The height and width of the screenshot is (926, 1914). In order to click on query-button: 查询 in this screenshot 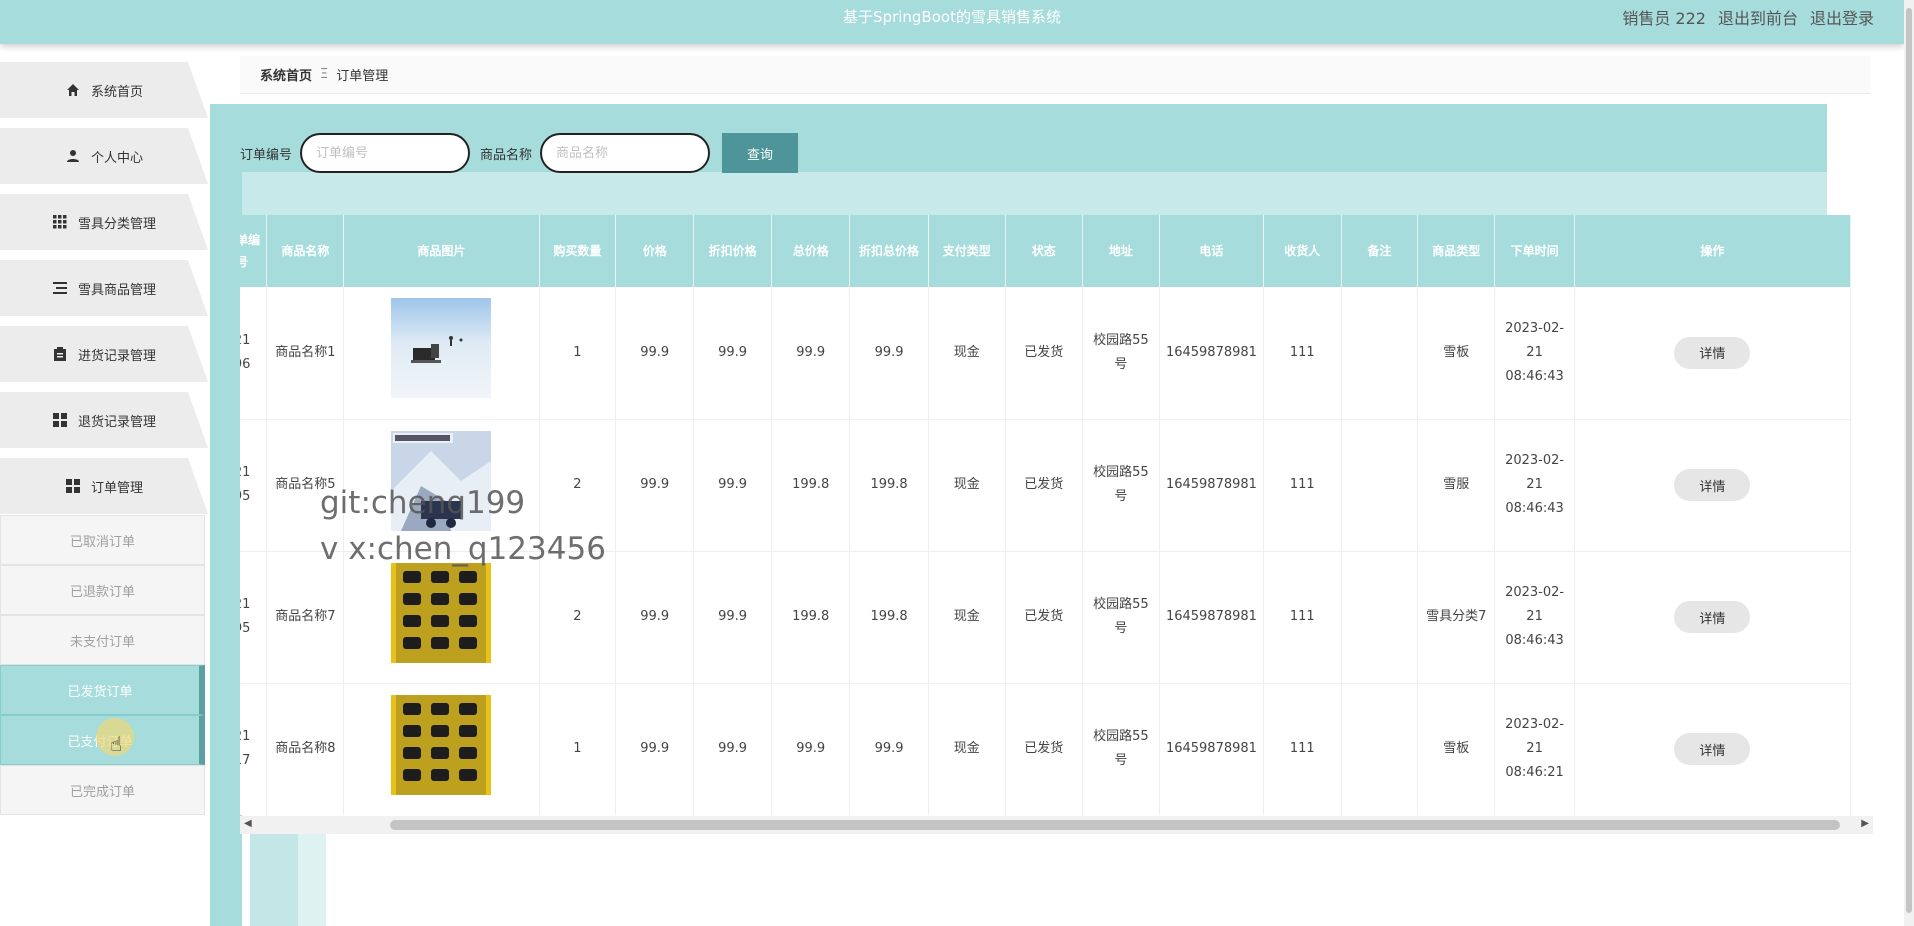, I will do `click(760, 153)`.